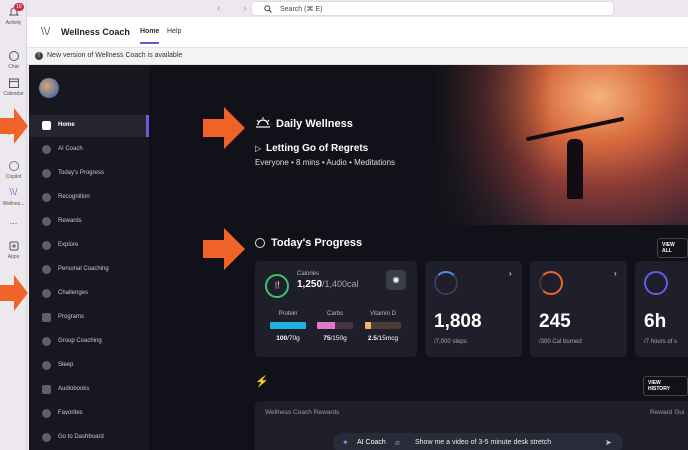 This screenshot has width=688, height=450. I want to click on annotation-arrow-daily, so click(224, 128).